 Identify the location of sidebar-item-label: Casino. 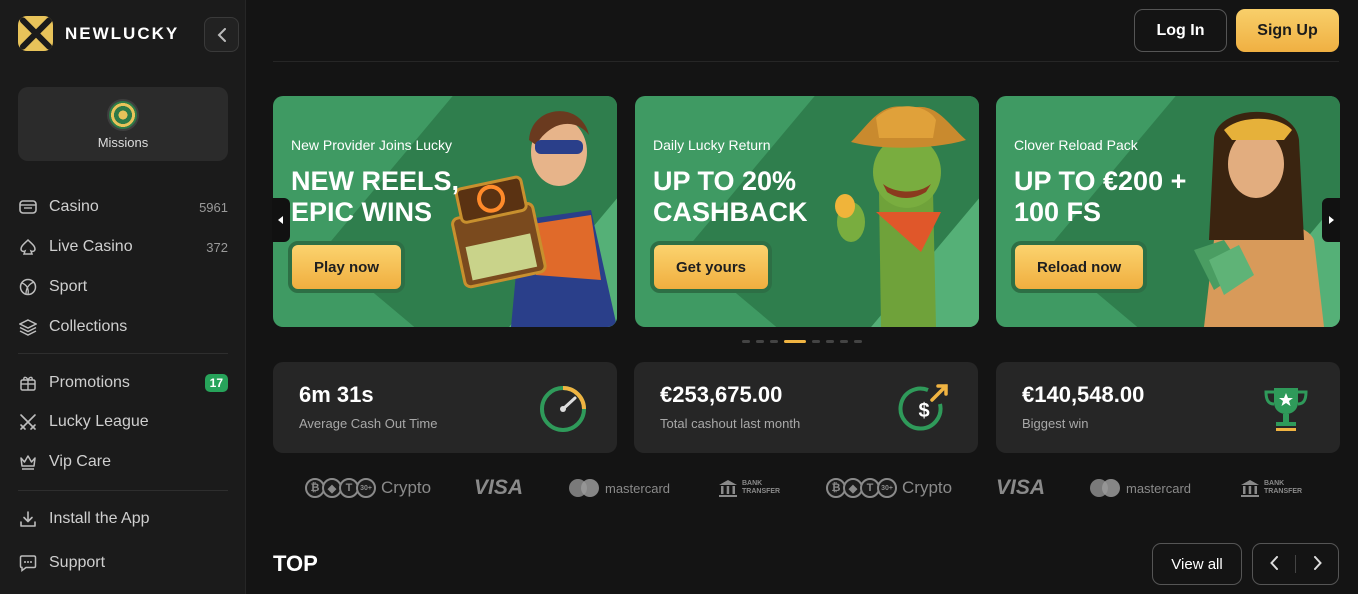
(74, 206).